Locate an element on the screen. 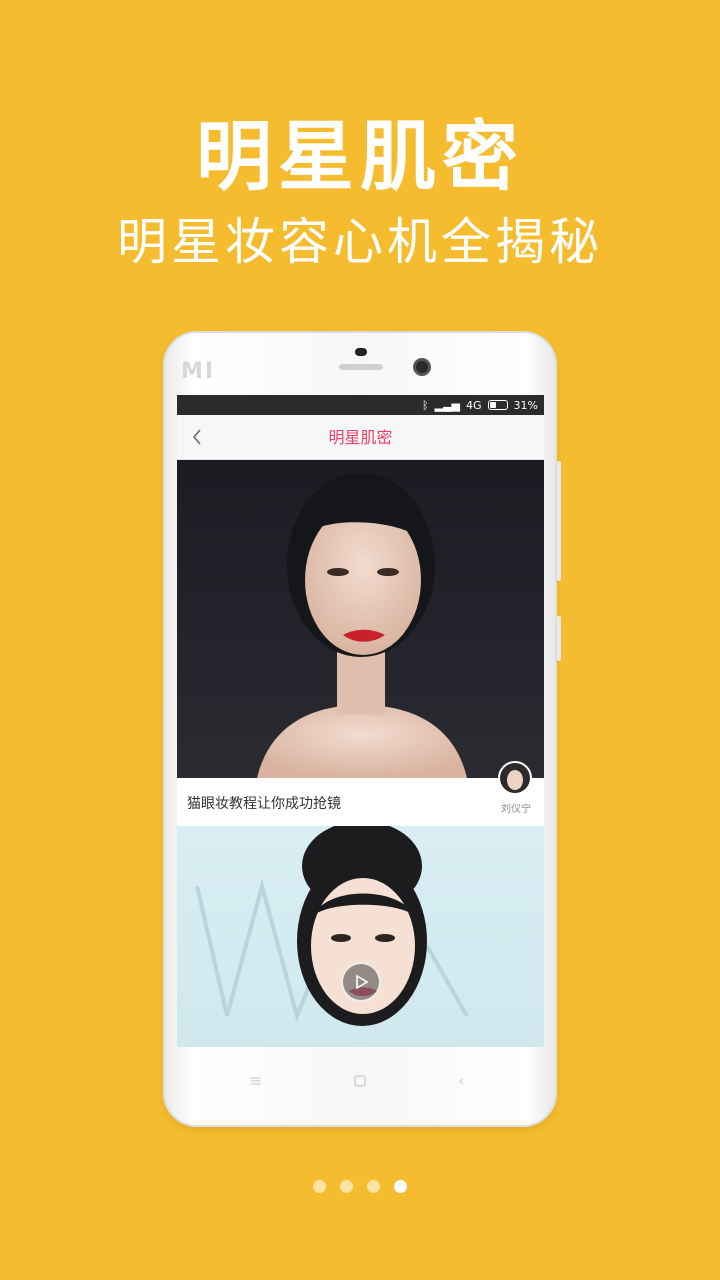  volume-button is located at coordinates (559, 521).